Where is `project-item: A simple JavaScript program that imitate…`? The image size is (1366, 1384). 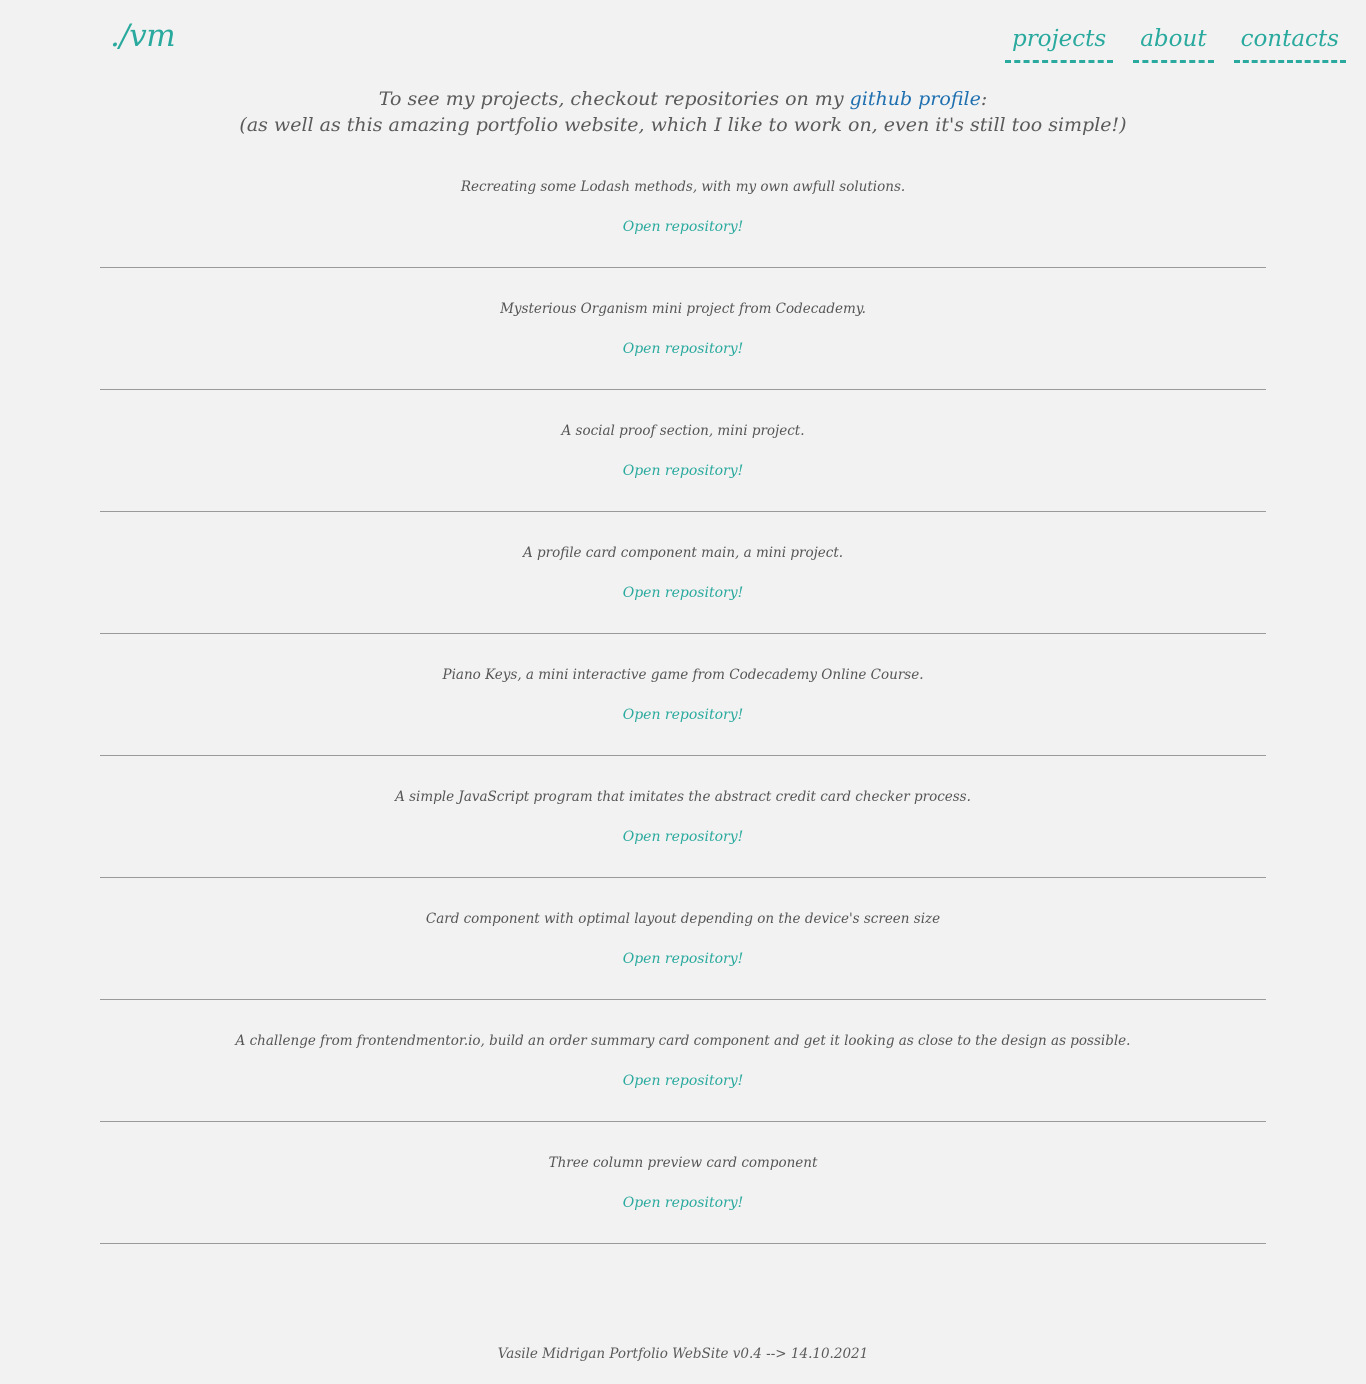 project-item: A simple JavaScript program that imitate… is located at coordinates (683, 817).